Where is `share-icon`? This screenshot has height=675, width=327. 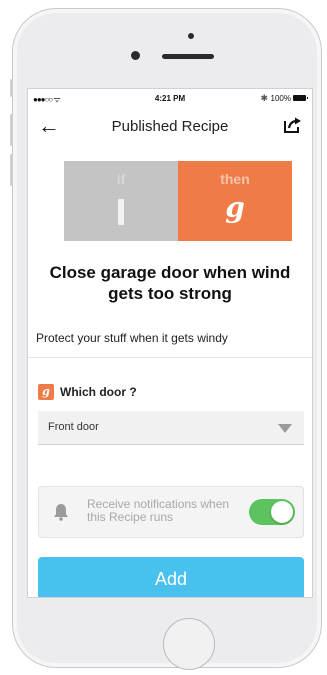 share-icon is located at coordinates (293, 125).